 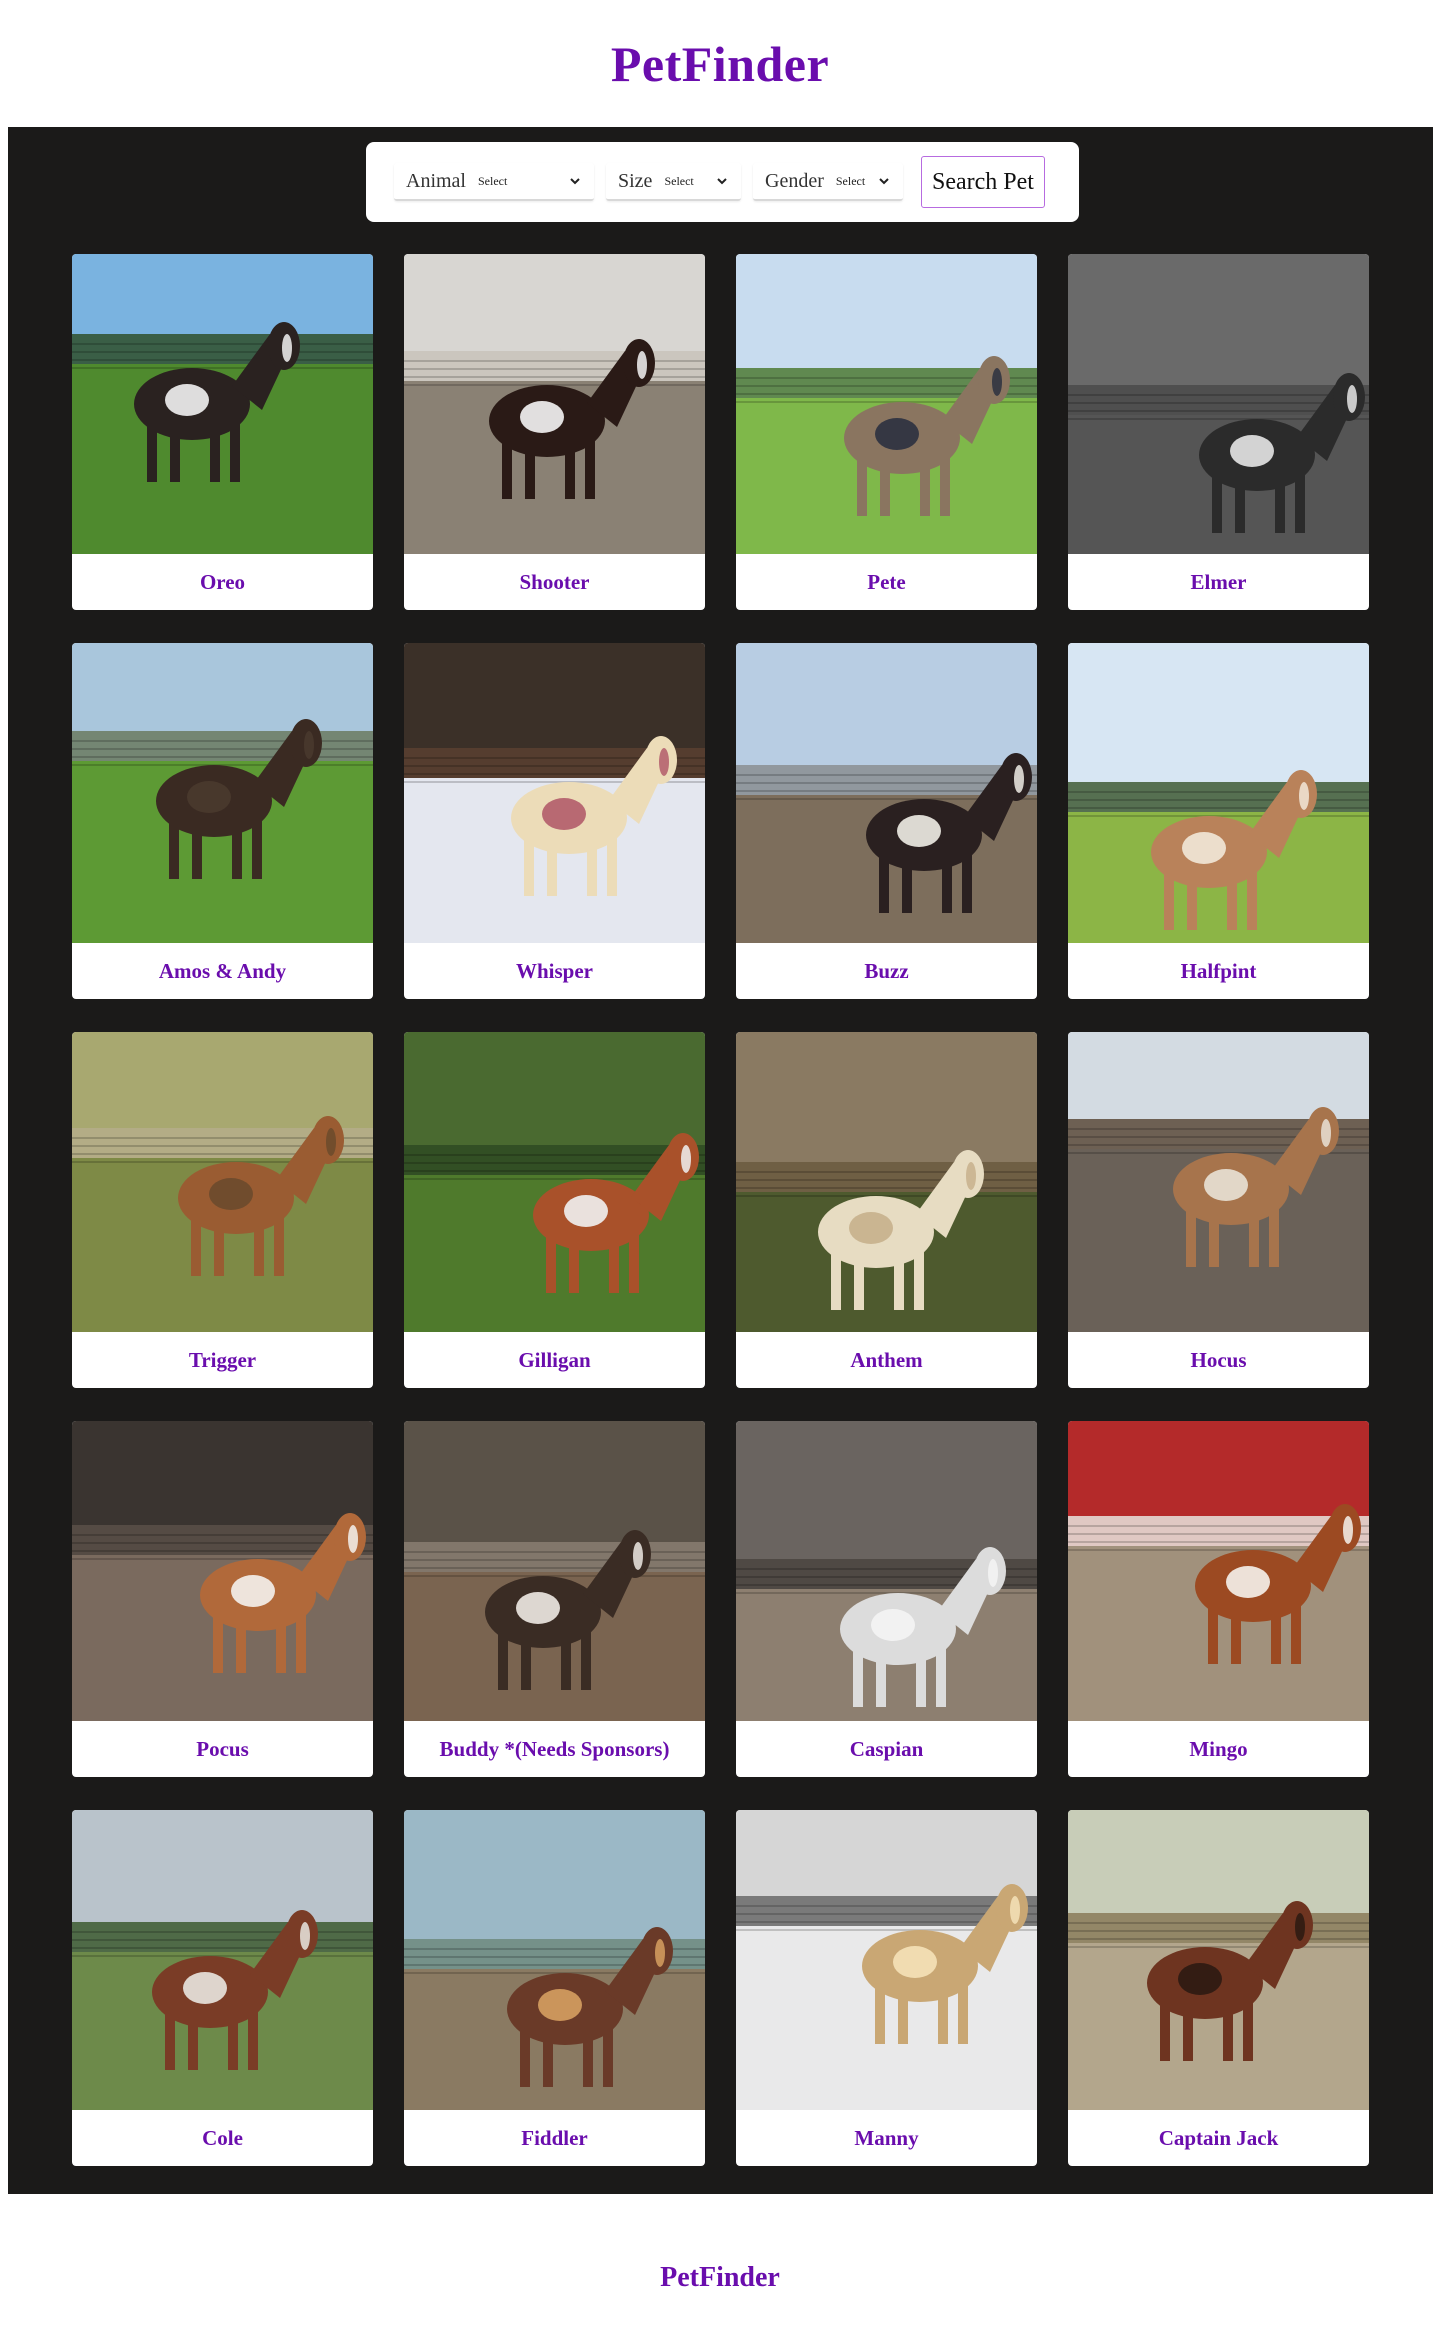 I want to click on gender-select-value: Select, so click(x=851, y=181).